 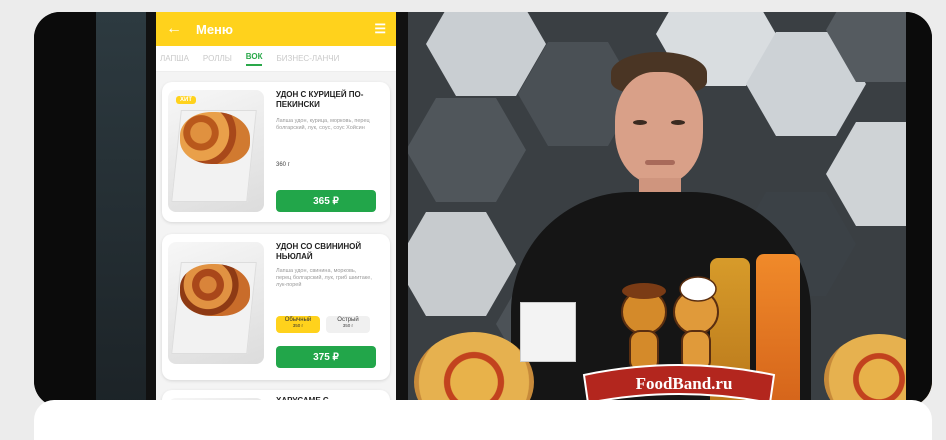 I want to click on caption-panel, so click(x=483, y=420).